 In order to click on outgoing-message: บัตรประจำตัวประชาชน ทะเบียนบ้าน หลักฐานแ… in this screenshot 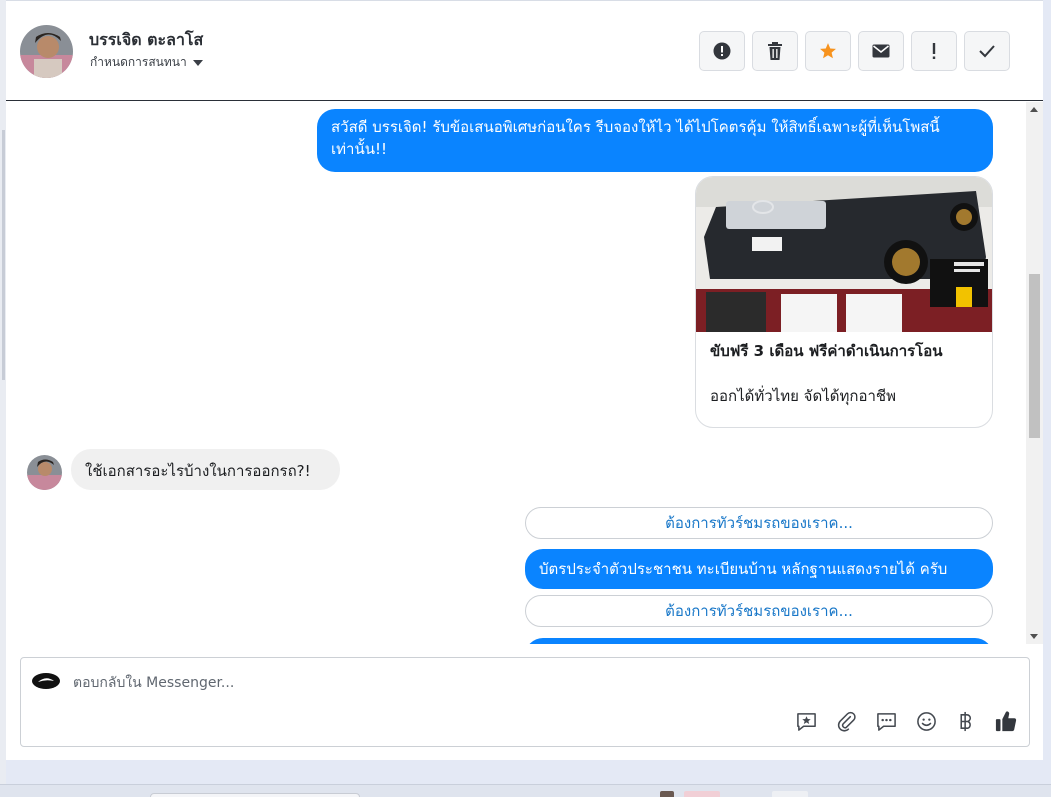, I will do `click(759, 569)`.